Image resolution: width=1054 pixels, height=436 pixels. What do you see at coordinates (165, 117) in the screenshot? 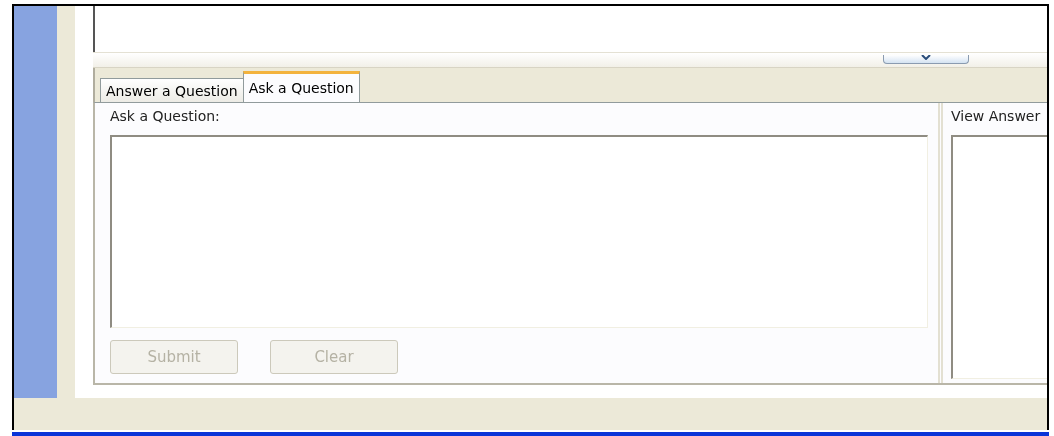
I see `panel-label: Ask a Question:` at bounding box center [165, 117].